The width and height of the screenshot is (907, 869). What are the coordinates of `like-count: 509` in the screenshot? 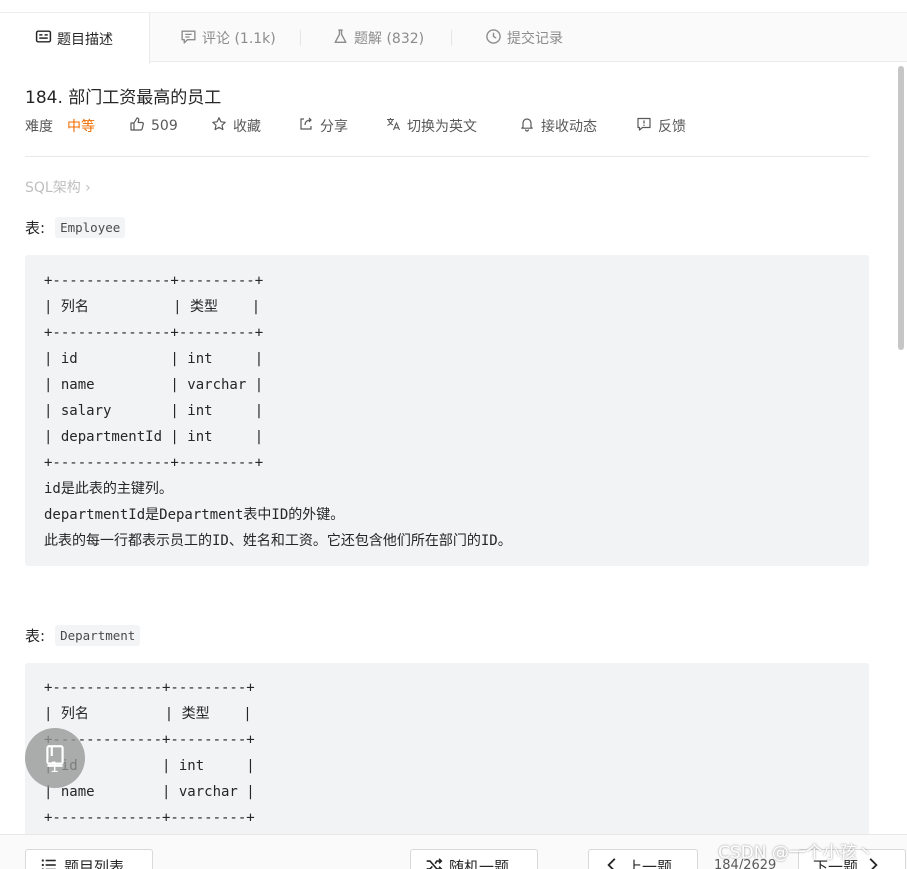 It's located at (164, 126).